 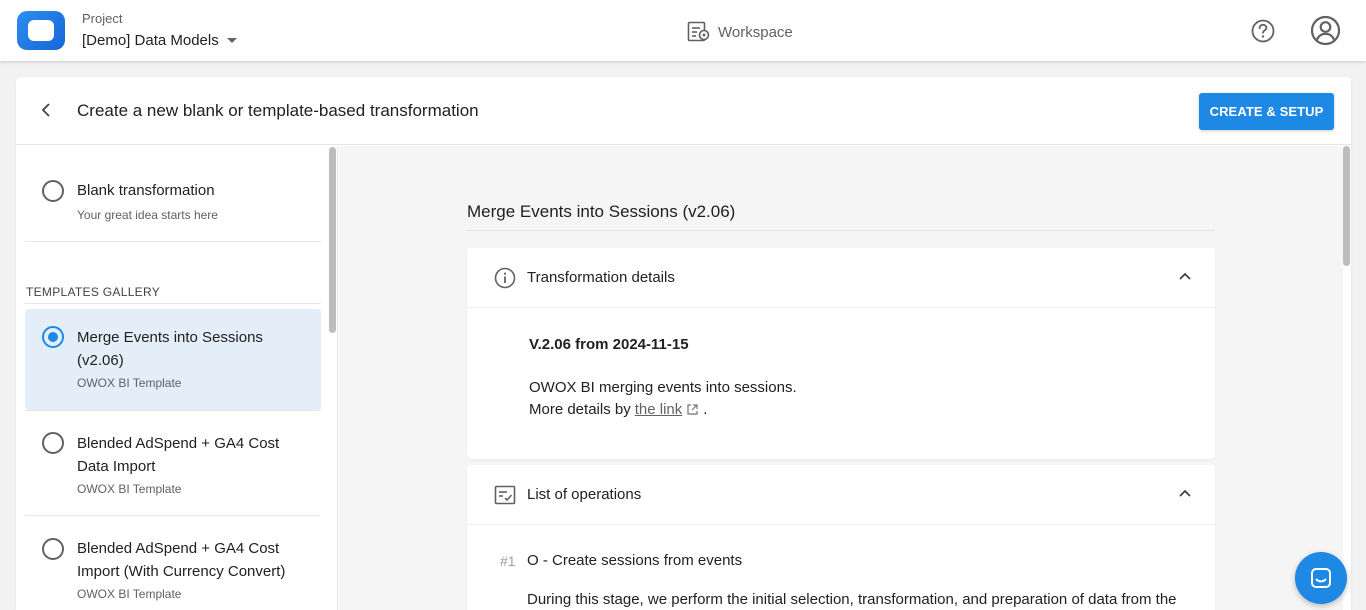 I want to click on chat-icon, so click(x=1321, y=578).